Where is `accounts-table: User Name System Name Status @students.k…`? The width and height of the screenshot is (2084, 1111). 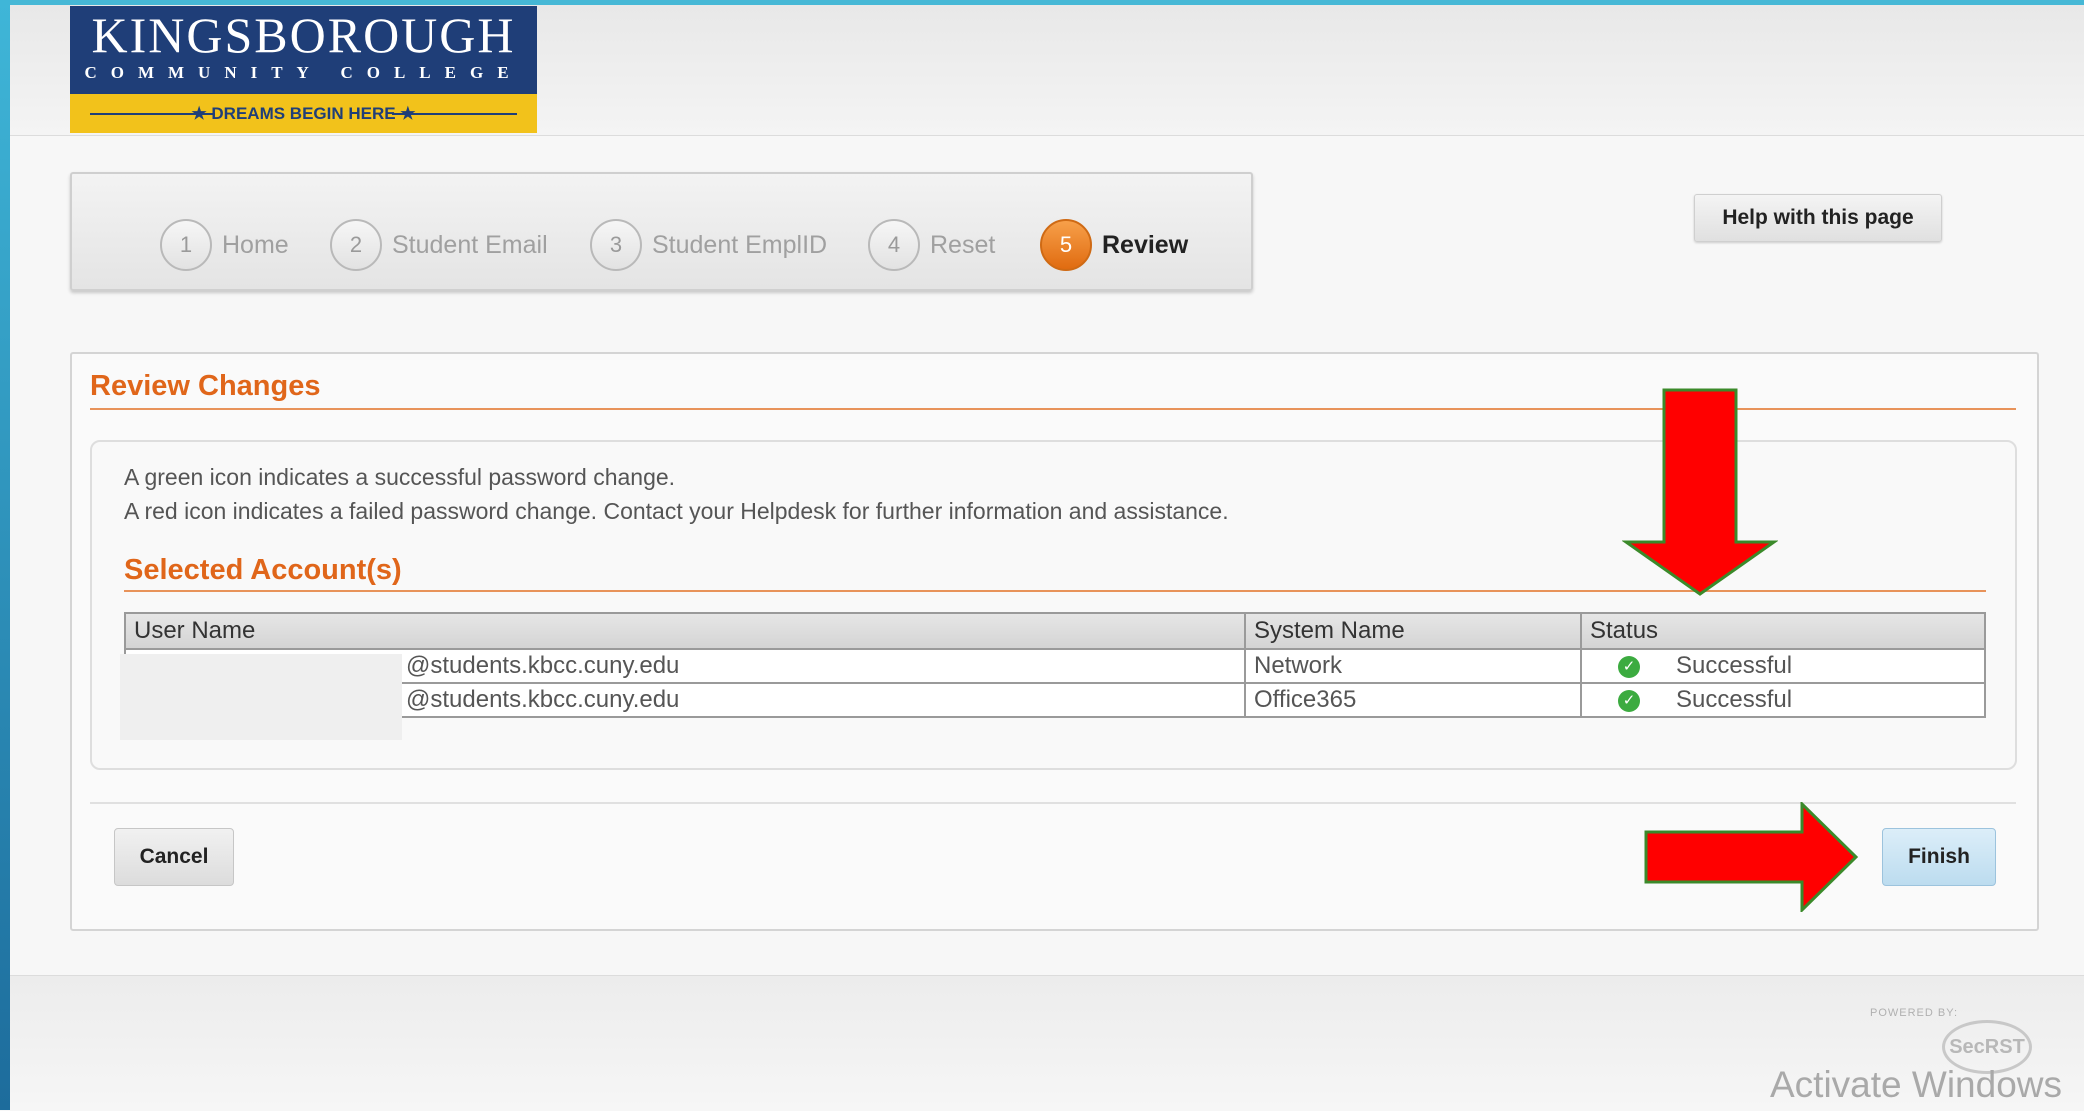
accounts-table: User Name System Name Status @students.k… is located at coordinates (1055, 665).